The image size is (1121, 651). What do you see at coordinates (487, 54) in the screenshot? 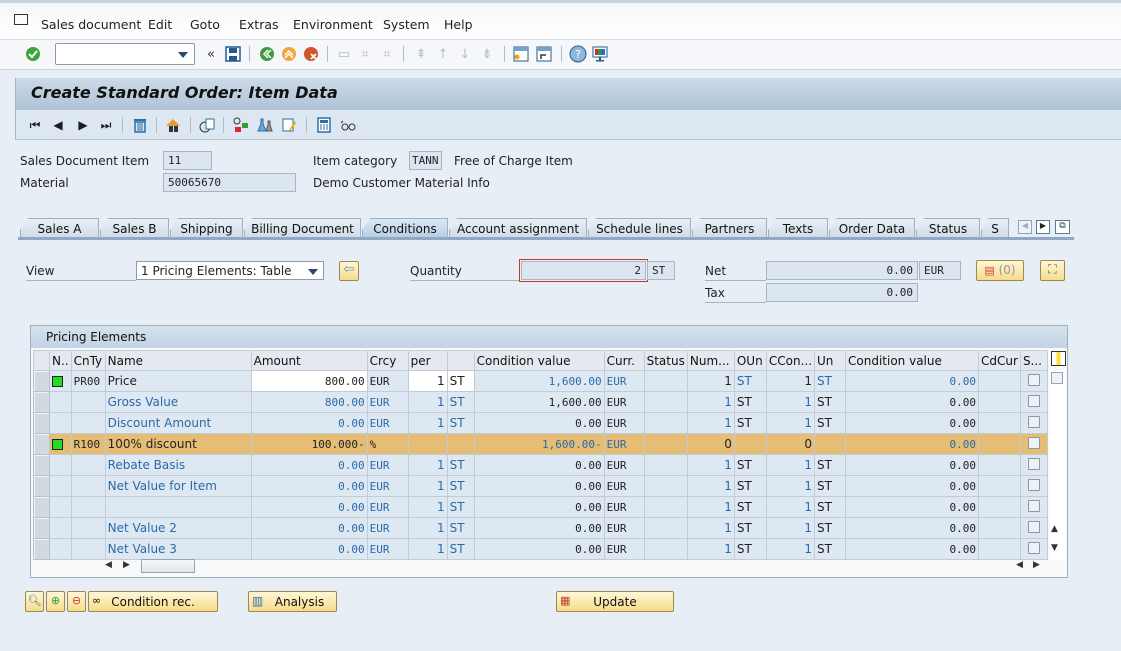
I see `last-page-icon: ⇟` at bounding box center [487, 54].